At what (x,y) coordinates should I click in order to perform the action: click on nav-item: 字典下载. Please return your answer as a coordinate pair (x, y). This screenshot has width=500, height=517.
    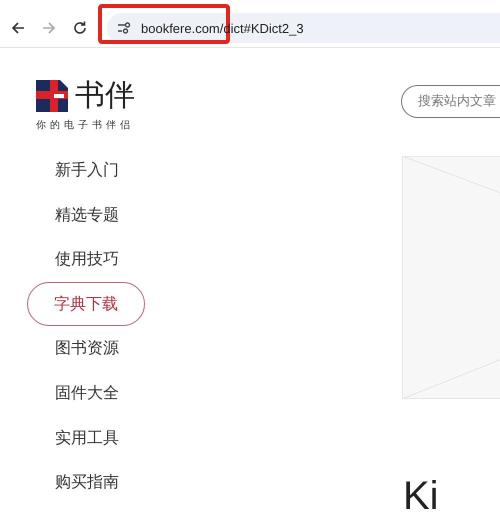
    Looking at the image, I should click on (86, 304).